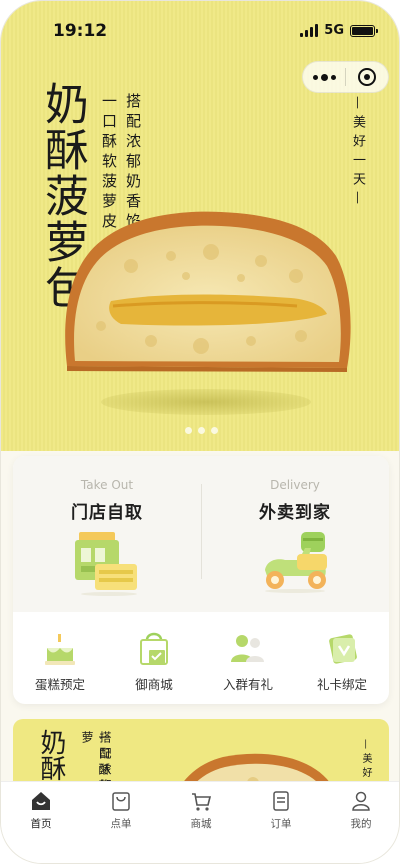 Image resolution: width=400 pixels, height=864 pixels. Describe the element at coordinates (107, 485) in the screenshot. I see `pickup-en-label: Take Out` at that location.